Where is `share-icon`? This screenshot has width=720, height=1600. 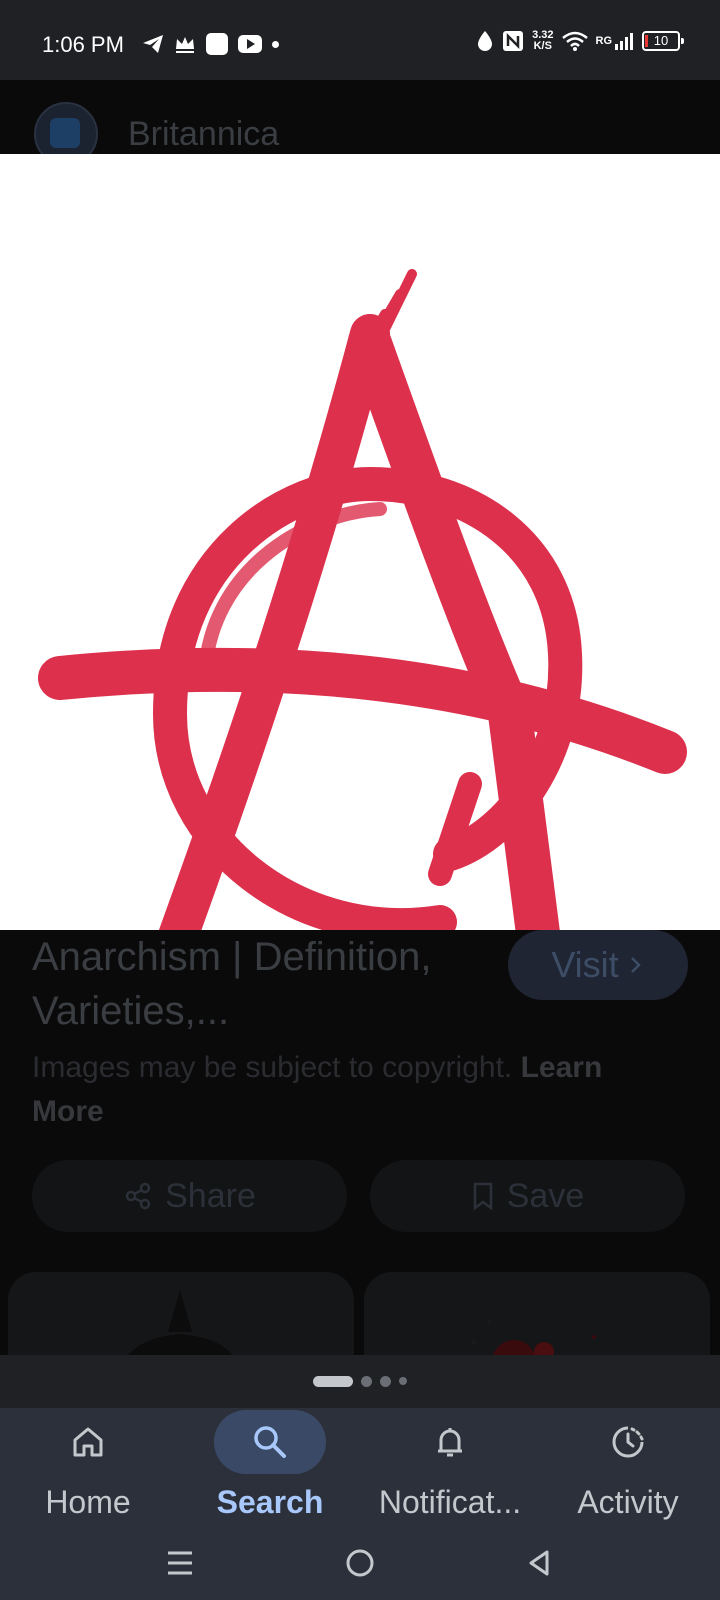
share-icon is located at coordinates (138, 1196).